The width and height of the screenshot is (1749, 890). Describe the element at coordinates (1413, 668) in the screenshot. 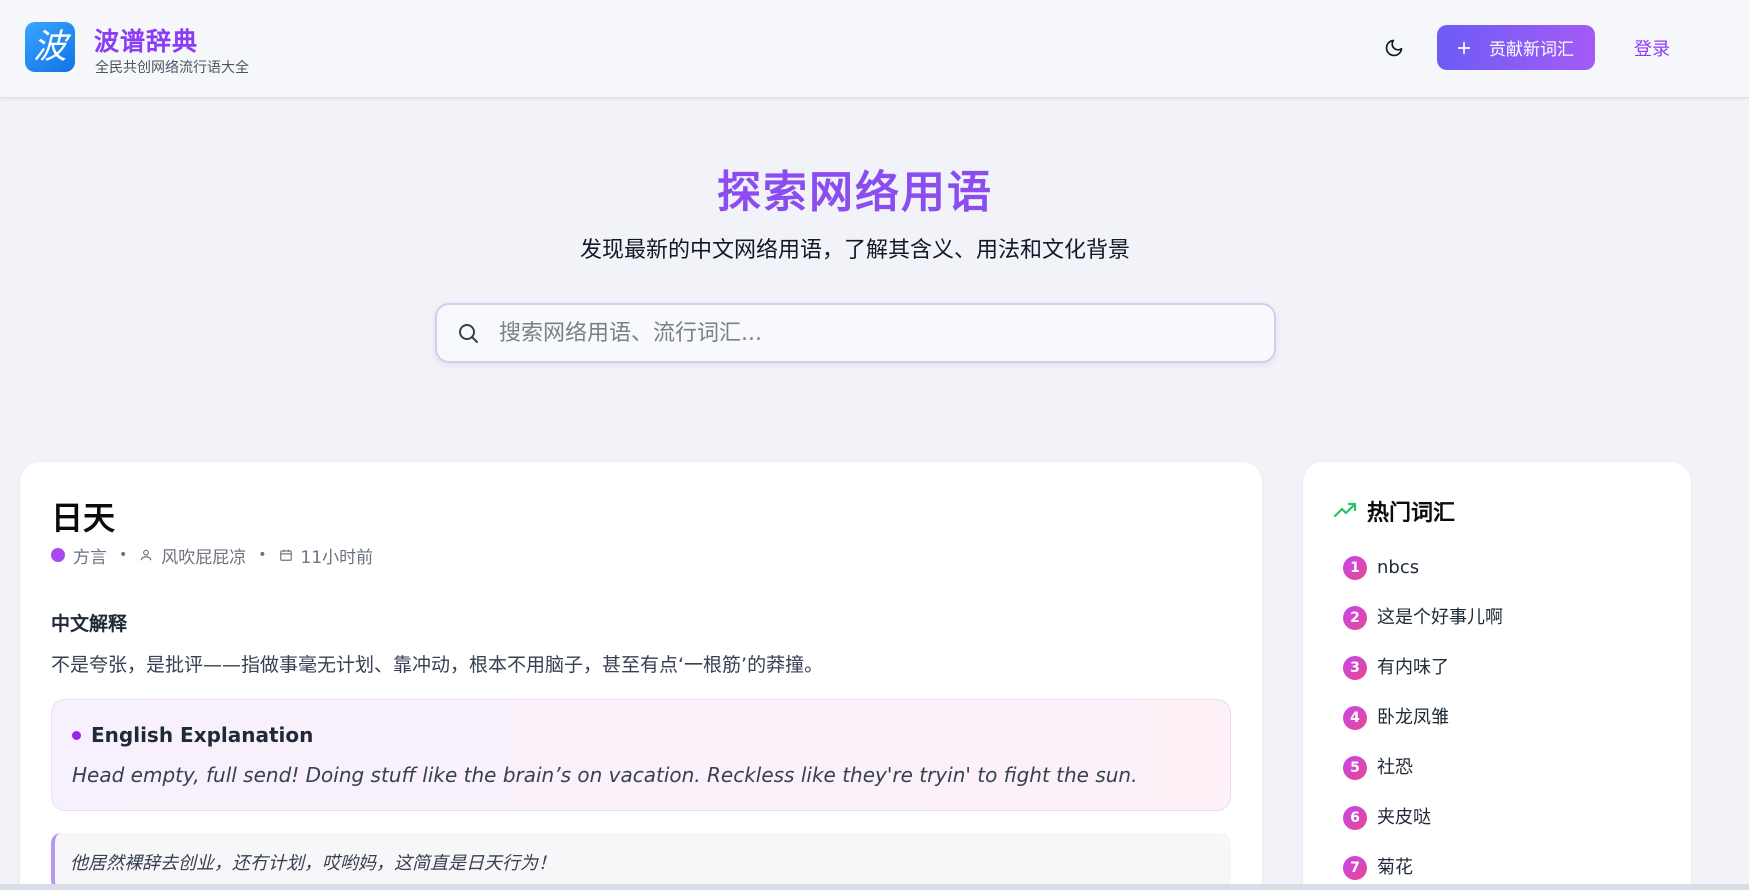

I see `trending-item-label: 有内味了` at that location.